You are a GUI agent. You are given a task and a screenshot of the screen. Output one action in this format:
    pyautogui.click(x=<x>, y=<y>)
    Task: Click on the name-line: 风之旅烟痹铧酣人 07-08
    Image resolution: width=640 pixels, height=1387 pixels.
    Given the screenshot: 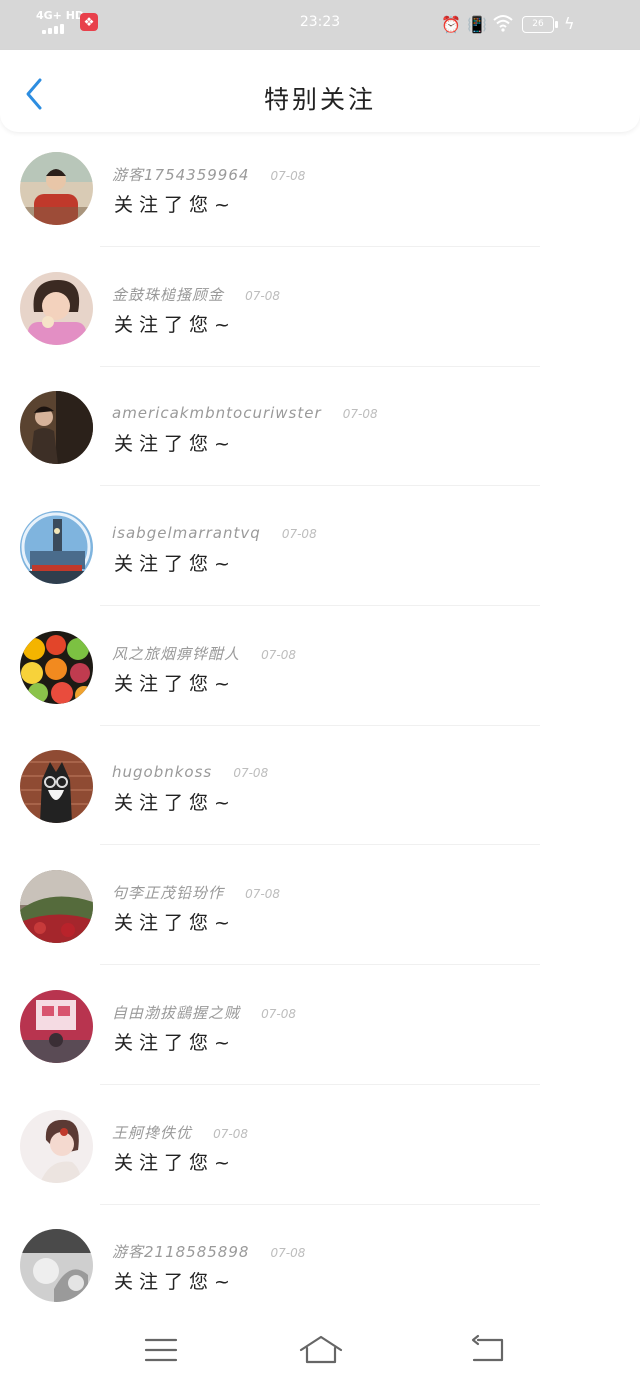 What is the action you would take?
    pyautogui.click(x=204, y=654)
    